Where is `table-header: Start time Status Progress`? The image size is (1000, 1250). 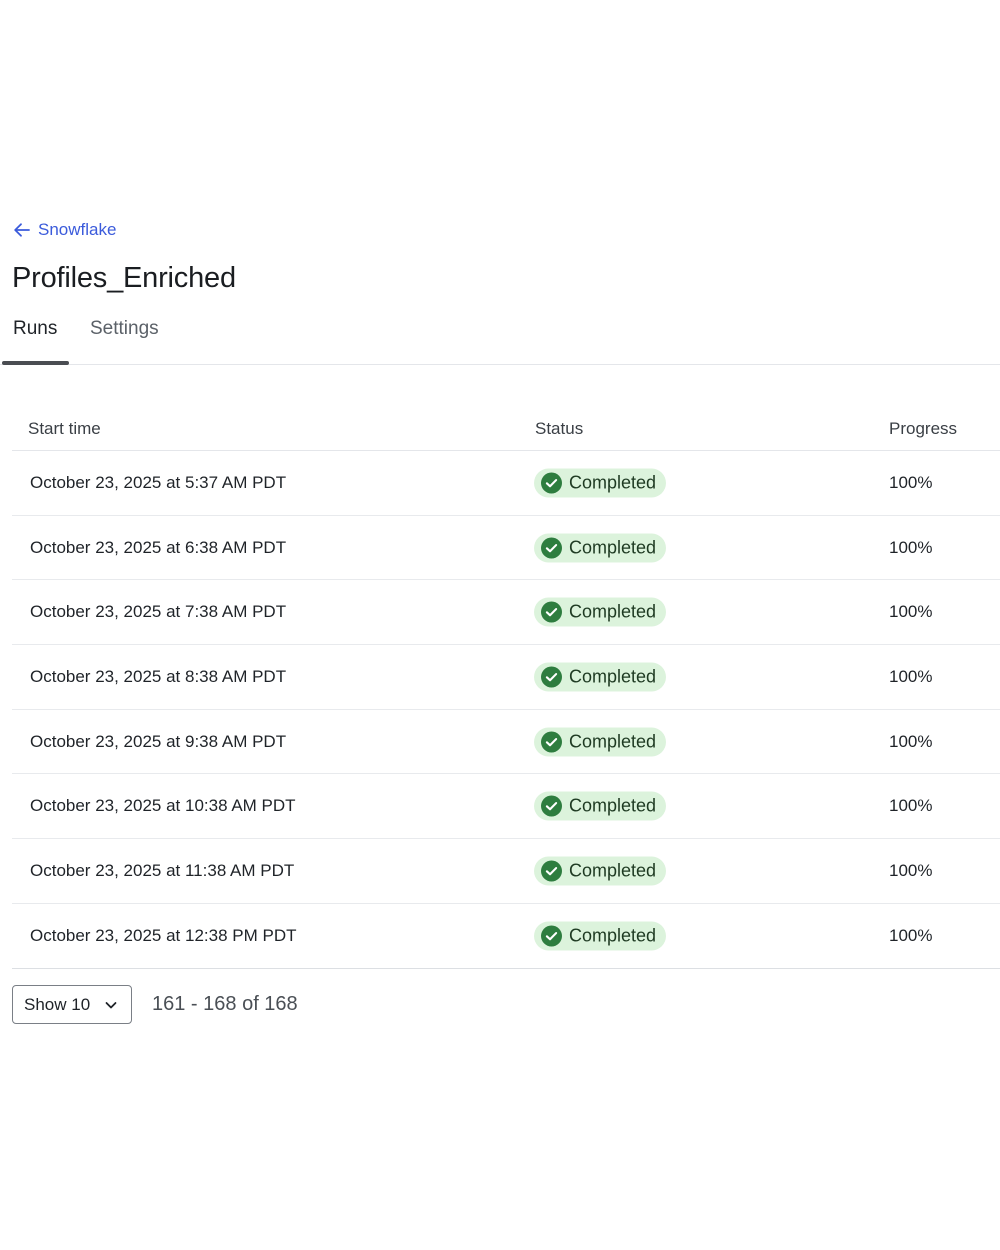 table-header: Start time Status Progress is located at coordinates (506, 428).